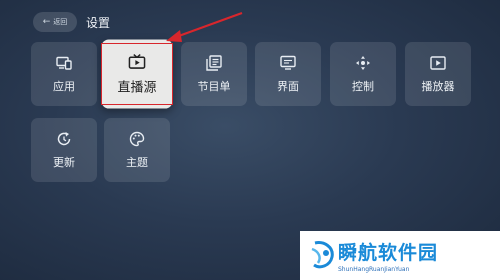  I want to click on watermark: 瞬航软件园 ShunHangRuanJianYuan, so click(400, 255).